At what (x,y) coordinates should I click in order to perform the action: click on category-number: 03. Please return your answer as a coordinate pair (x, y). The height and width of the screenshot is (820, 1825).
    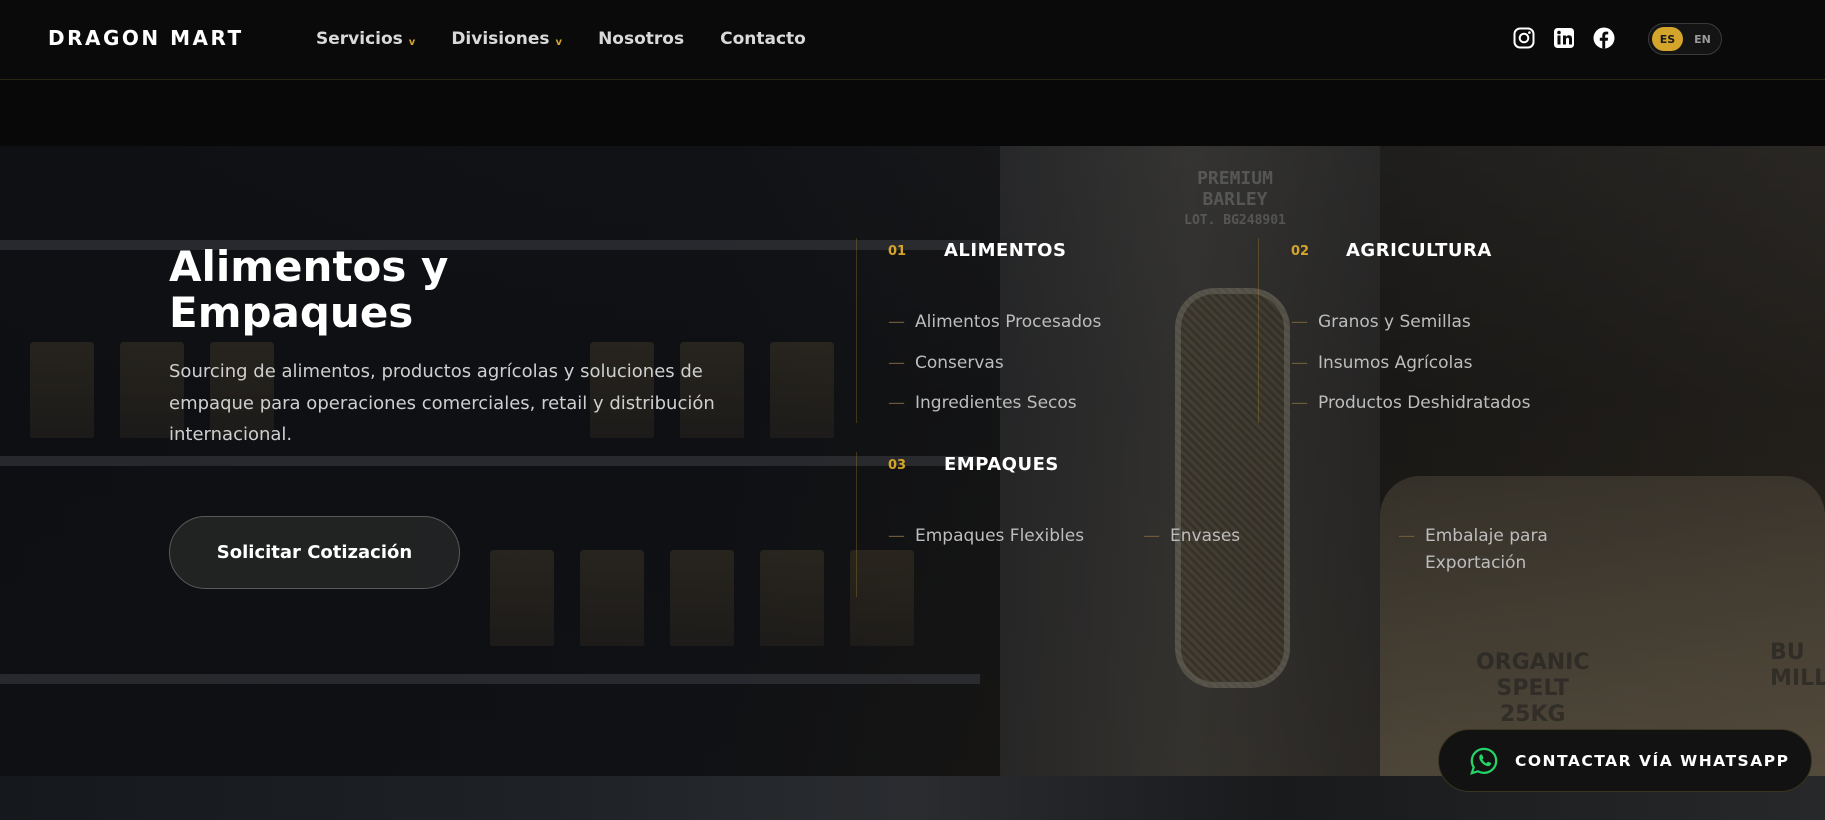
    Looking at the image, I should click on (897, 465).